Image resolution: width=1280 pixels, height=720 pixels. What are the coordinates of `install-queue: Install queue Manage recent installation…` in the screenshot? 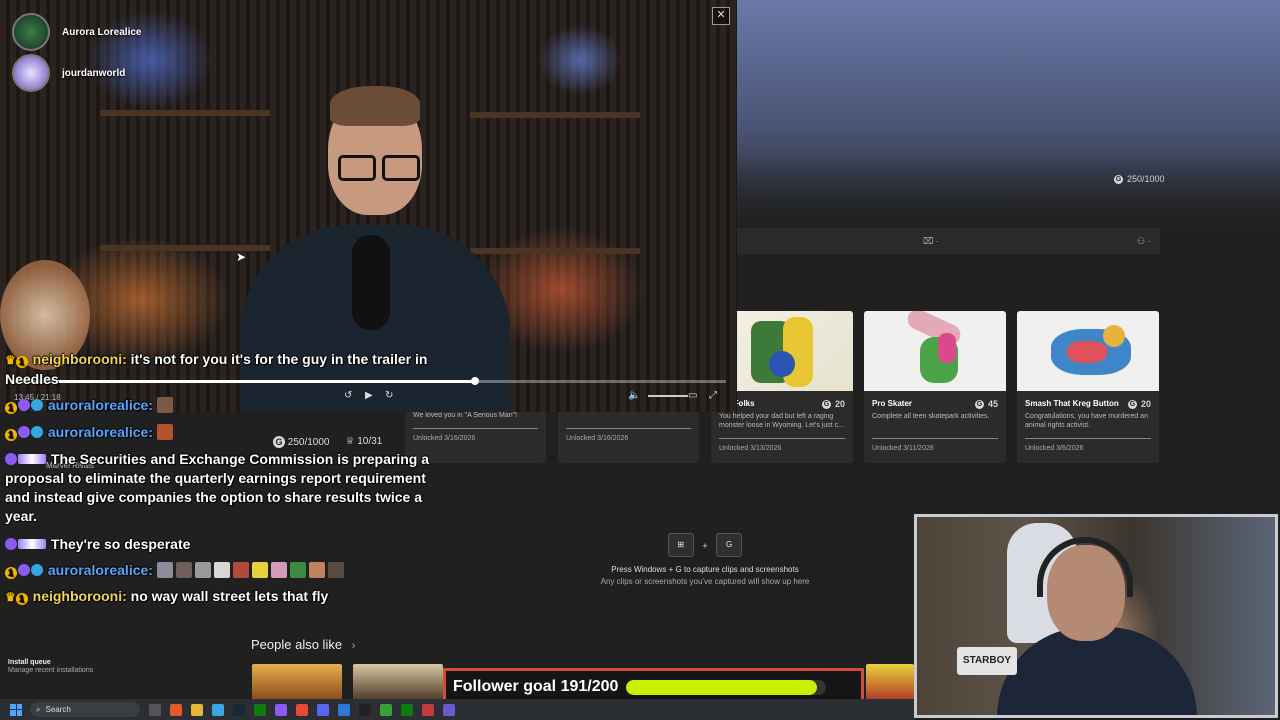 It's located at (50, 666).